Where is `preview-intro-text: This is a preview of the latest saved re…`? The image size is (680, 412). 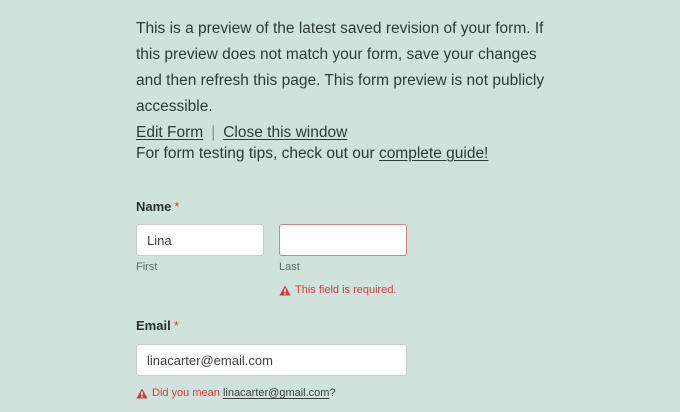 preview-intro-text: This is a preview of the latest saved re… is located at coordinates (340, 67).